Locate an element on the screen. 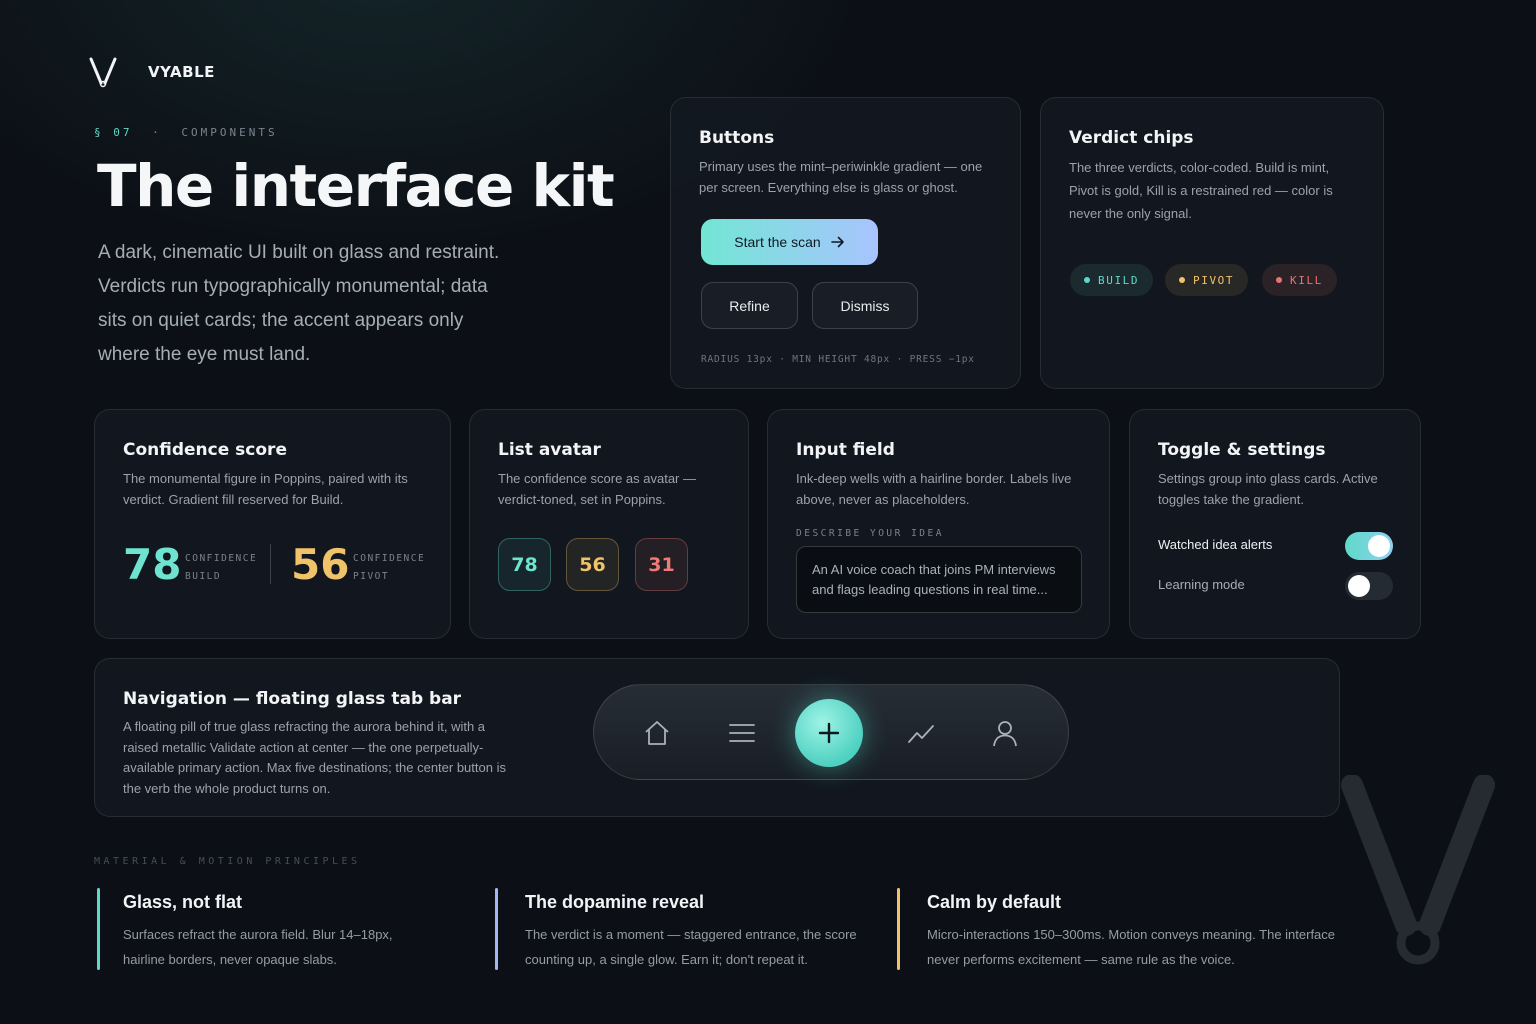 The height and width of the screenshot is (1024, 1536). plus-icon is located at coordinates (829, 733).